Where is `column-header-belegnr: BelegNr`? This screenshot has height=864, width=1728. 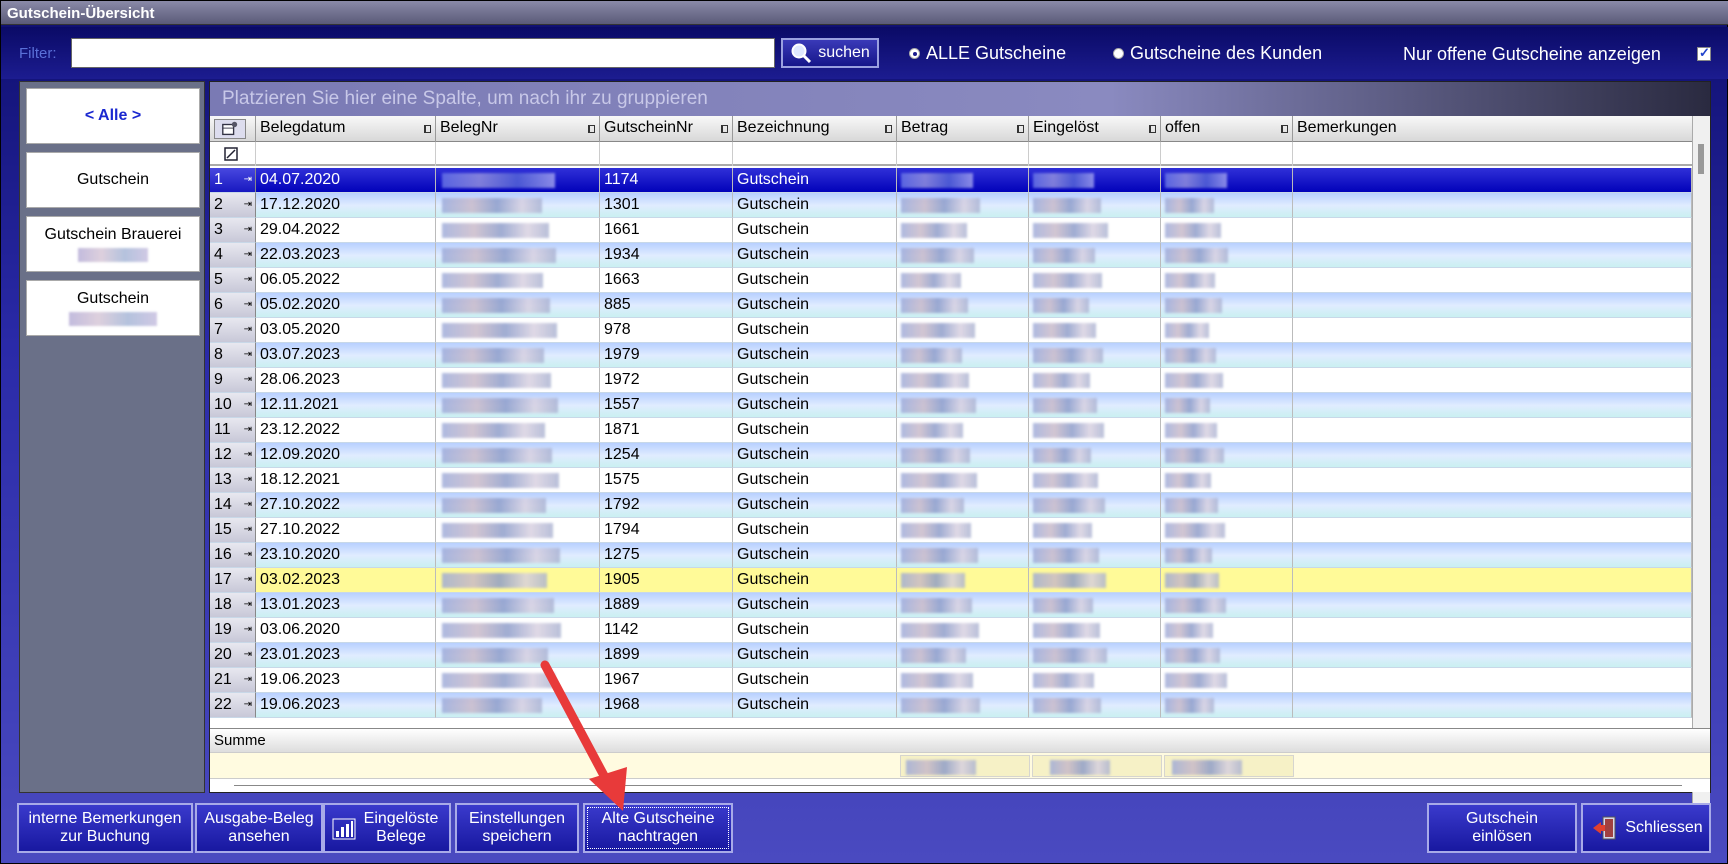 column-header-belegnr: BelegNr is located at coordinates (518, 129).